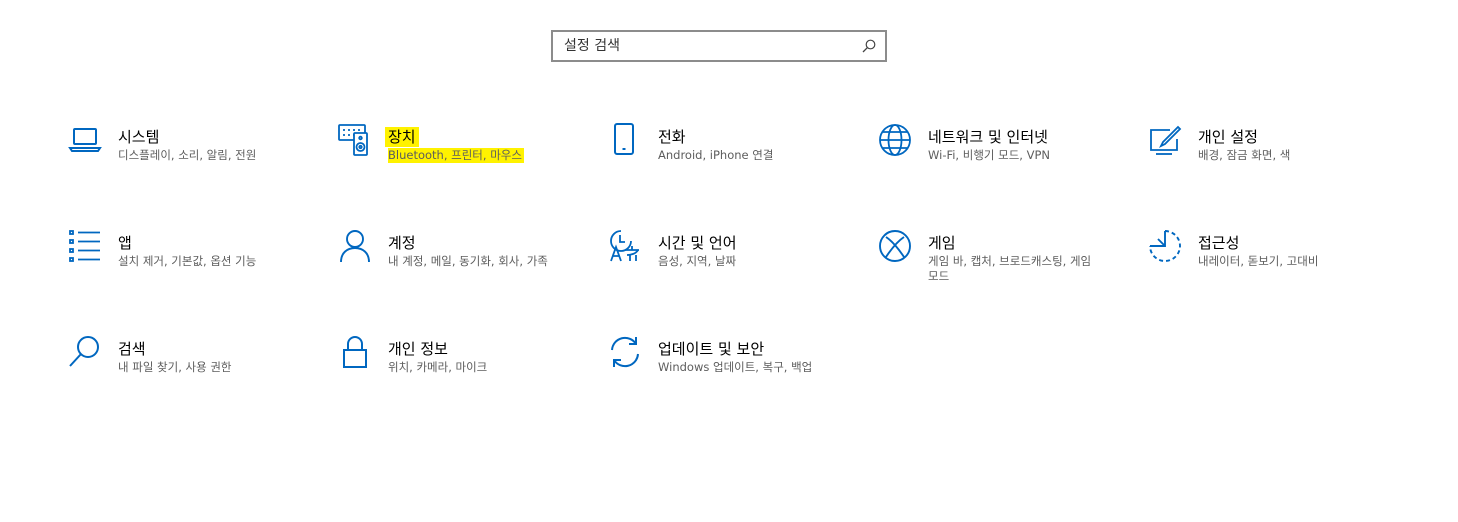  I want to click on tile-title: 계정, so click(402, 243).